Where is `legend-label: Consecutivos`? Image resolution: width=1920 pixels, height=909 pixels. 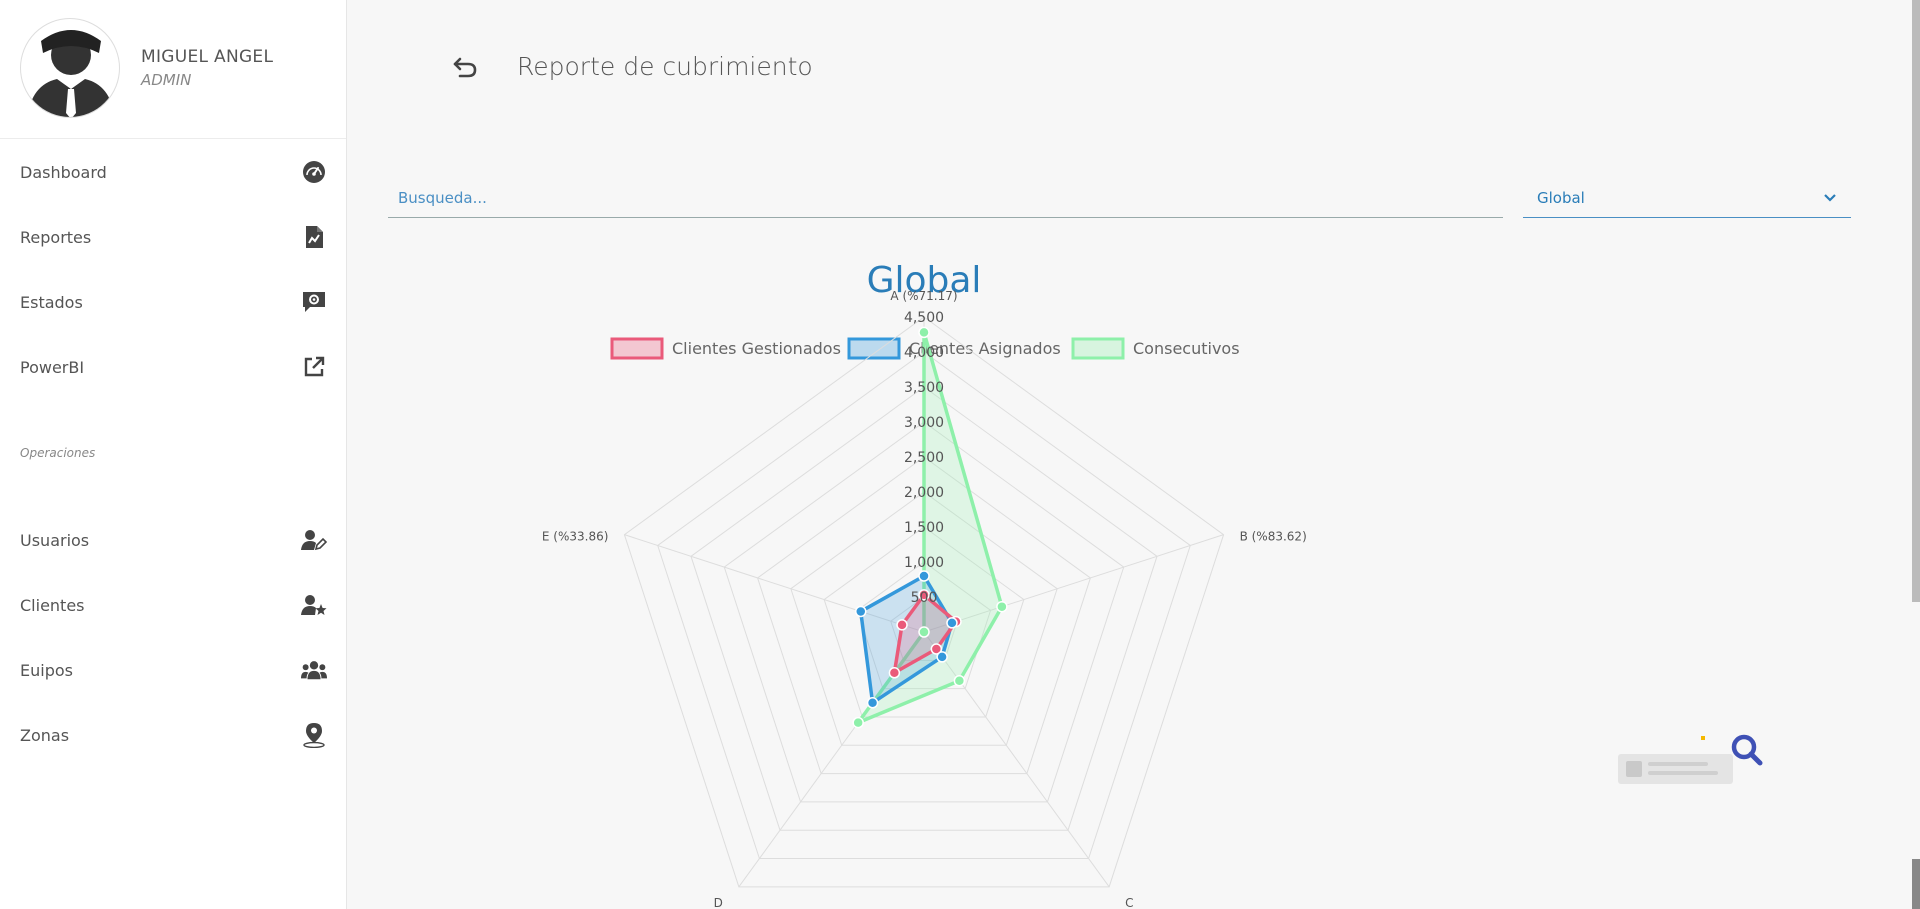 legend-label: Consecutivos is located at coordinates (1186, 348).